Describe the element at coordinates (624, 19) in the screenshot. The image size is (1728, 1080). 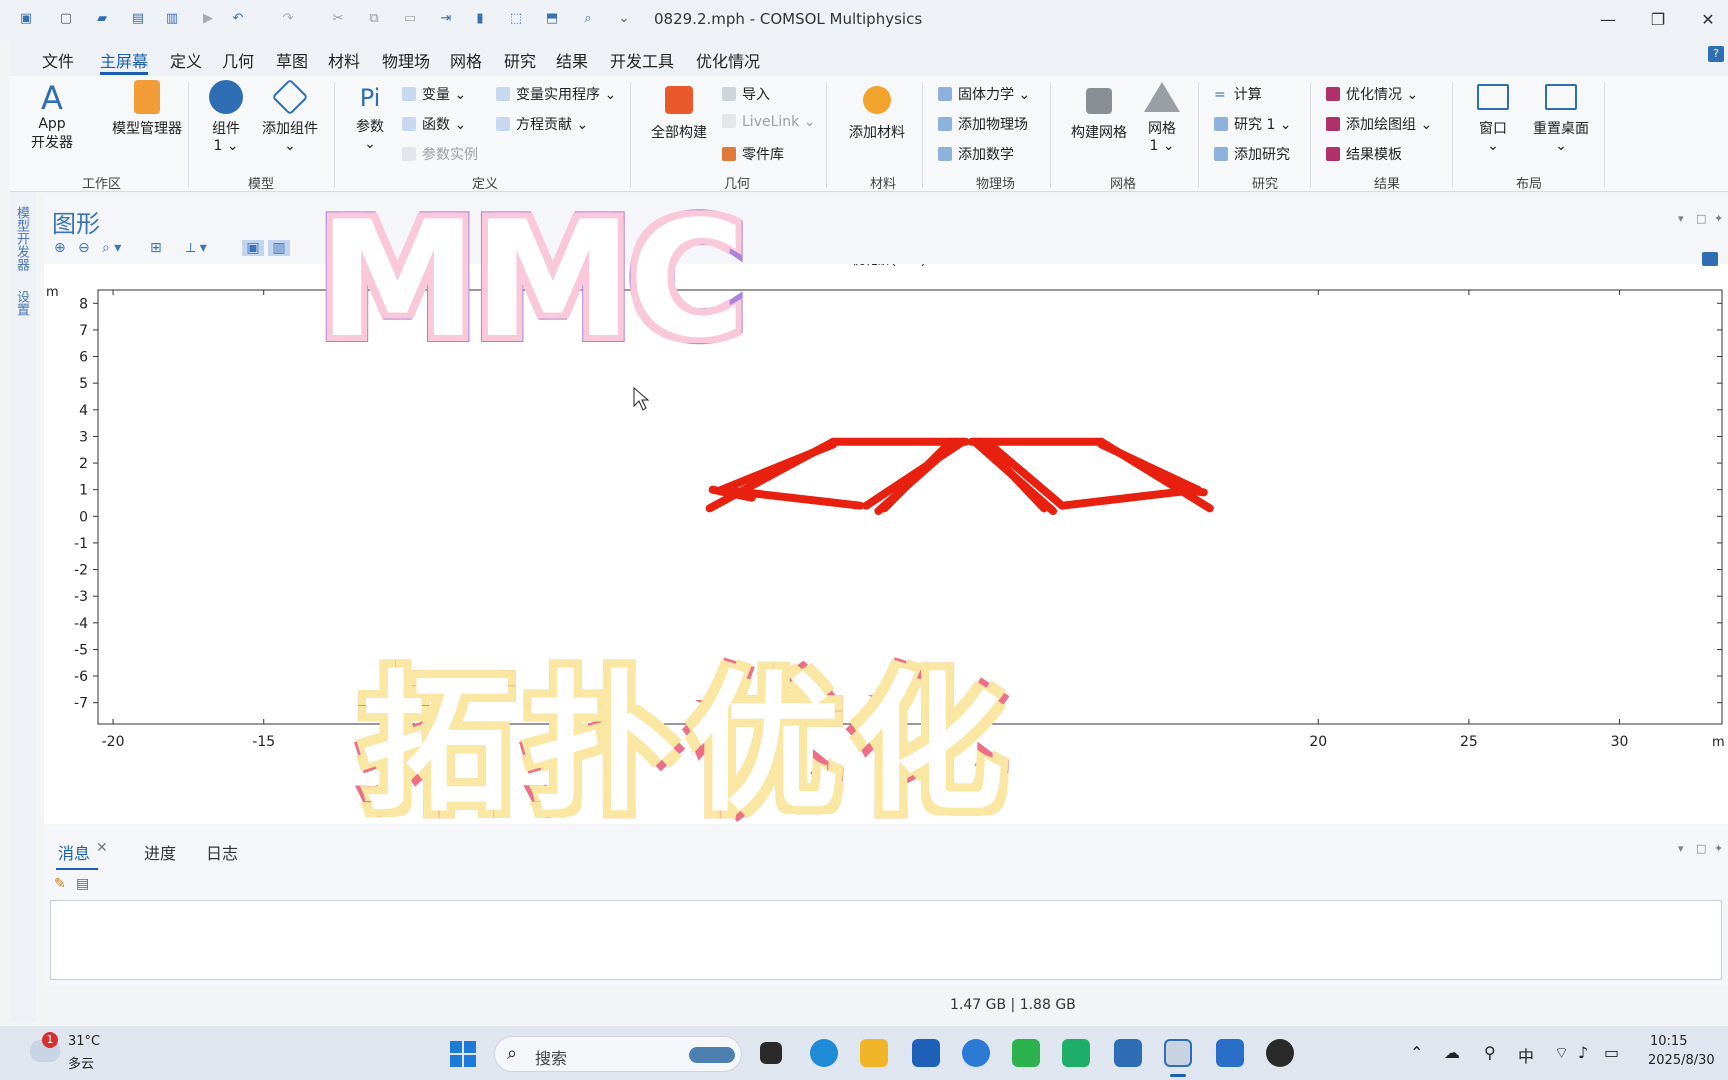
I see `customize-toolbar-icon: ⌄` at that location.